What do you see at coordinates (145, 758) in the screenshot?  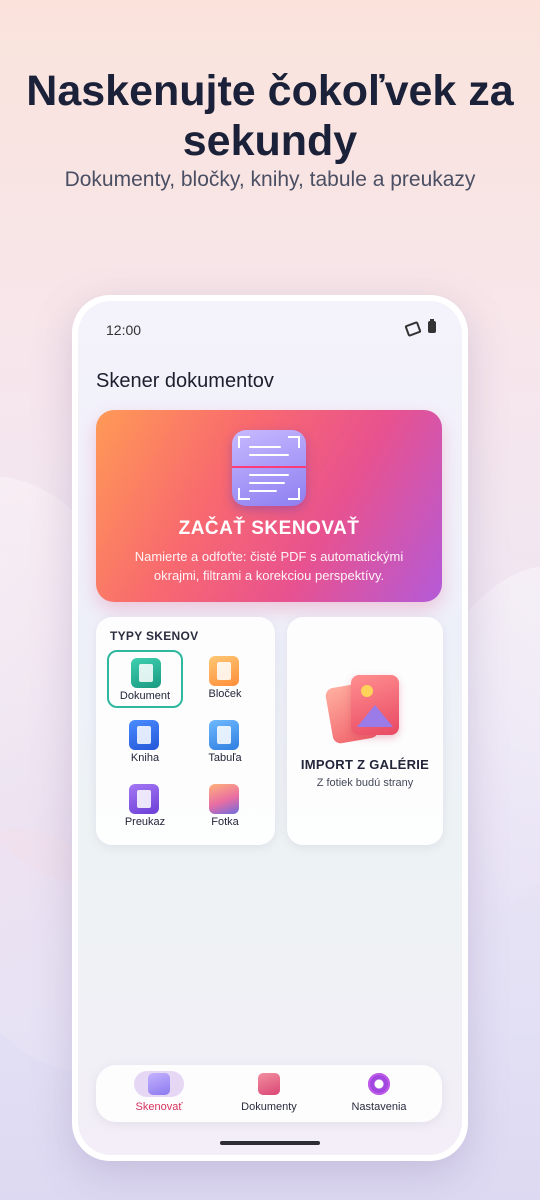 I see `scan-type-label: Kniha` at bounding box center [145, 758].